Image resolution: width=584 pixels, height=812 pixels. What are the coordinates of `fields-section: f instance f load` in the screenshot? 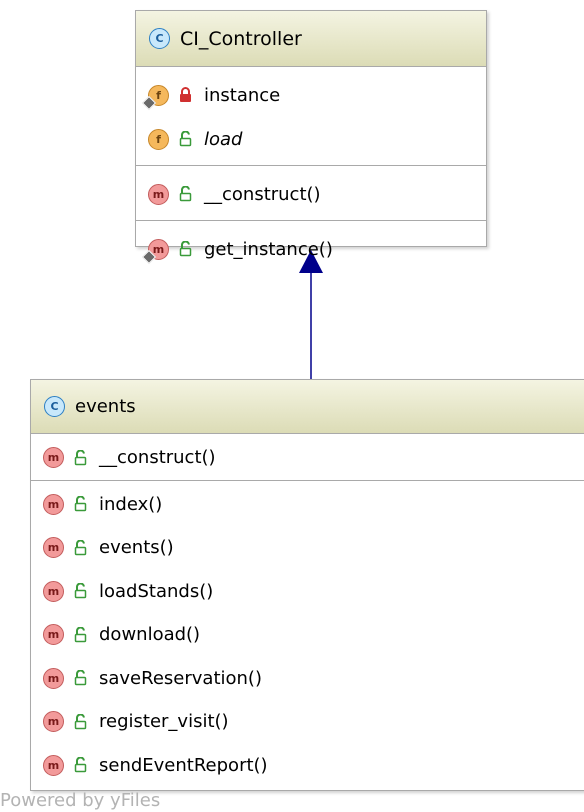 It's located at (311, 116).